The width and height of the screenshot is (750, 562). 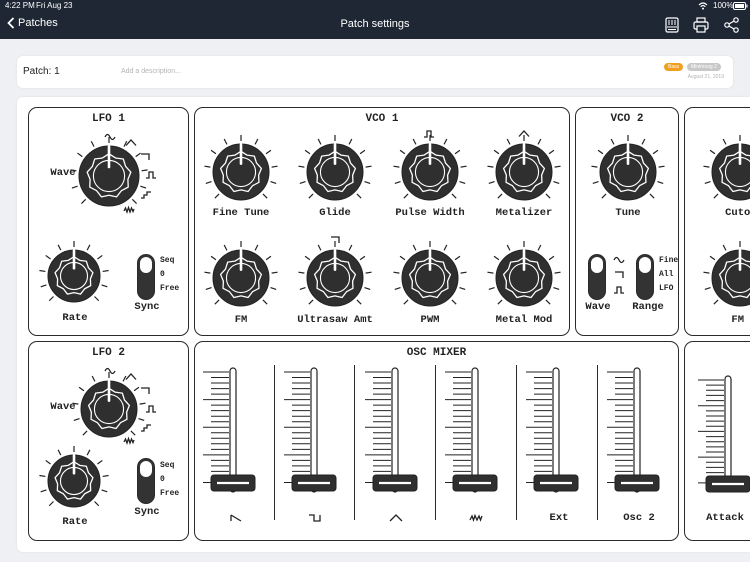 I want to click on lfo2-sync-option: Seq, so click(x=167, y=465).